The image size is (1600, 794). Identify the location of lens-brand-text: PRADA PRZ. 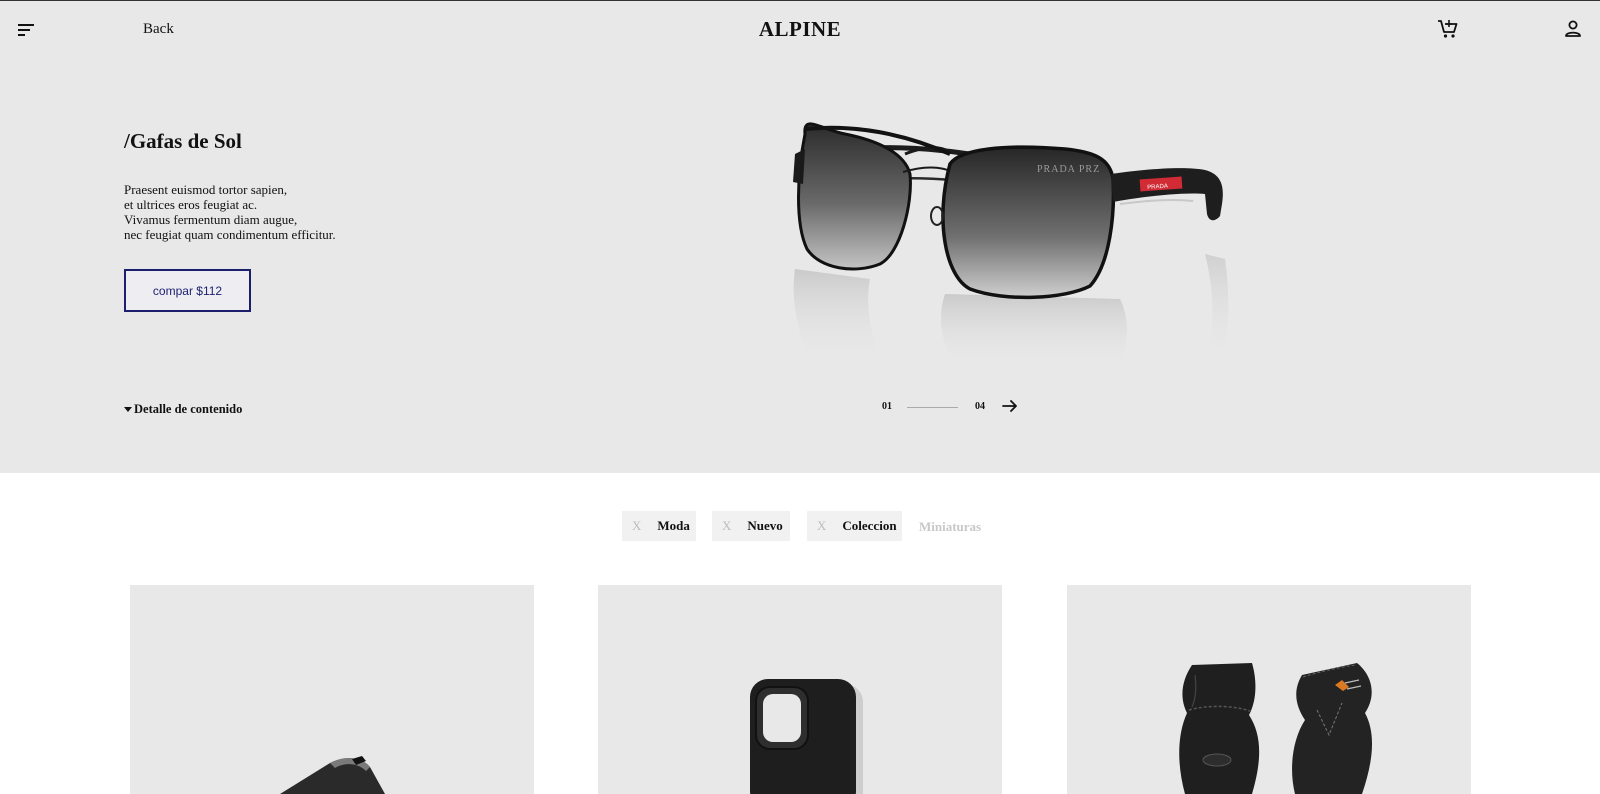
(1068, 169).